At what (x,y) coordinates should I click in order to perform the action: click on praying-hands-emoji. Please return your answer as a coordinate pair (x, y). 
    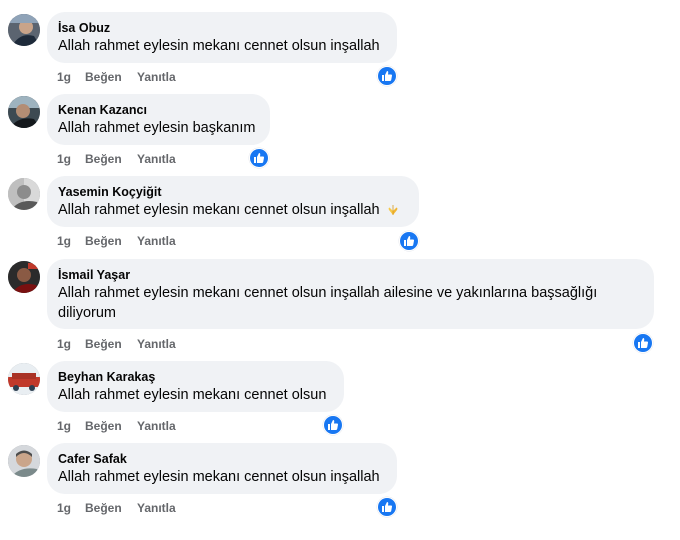
    Looking at the image, I should click on (393, 210).